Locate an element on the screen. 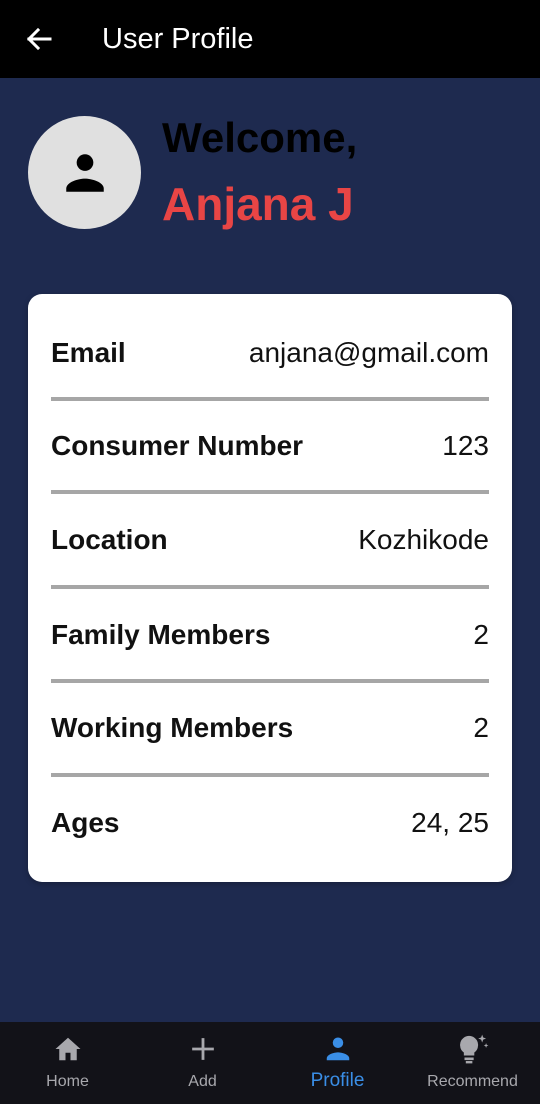 This screenshot has height=1104, width=540. row-label: Location is located at coordinates (109, 539).